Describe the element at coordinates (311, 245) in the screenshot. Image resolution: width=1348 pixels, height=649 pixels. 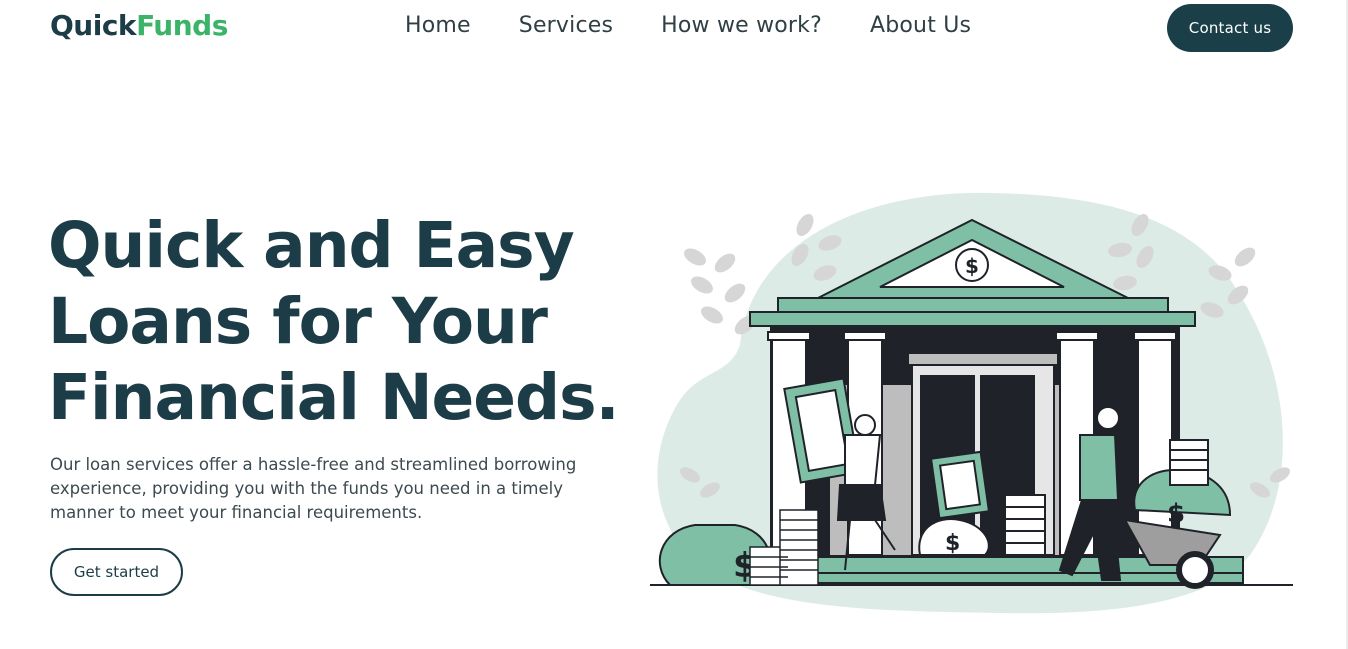
I see `hero-title-line-1: Quick and Easy` at that location.